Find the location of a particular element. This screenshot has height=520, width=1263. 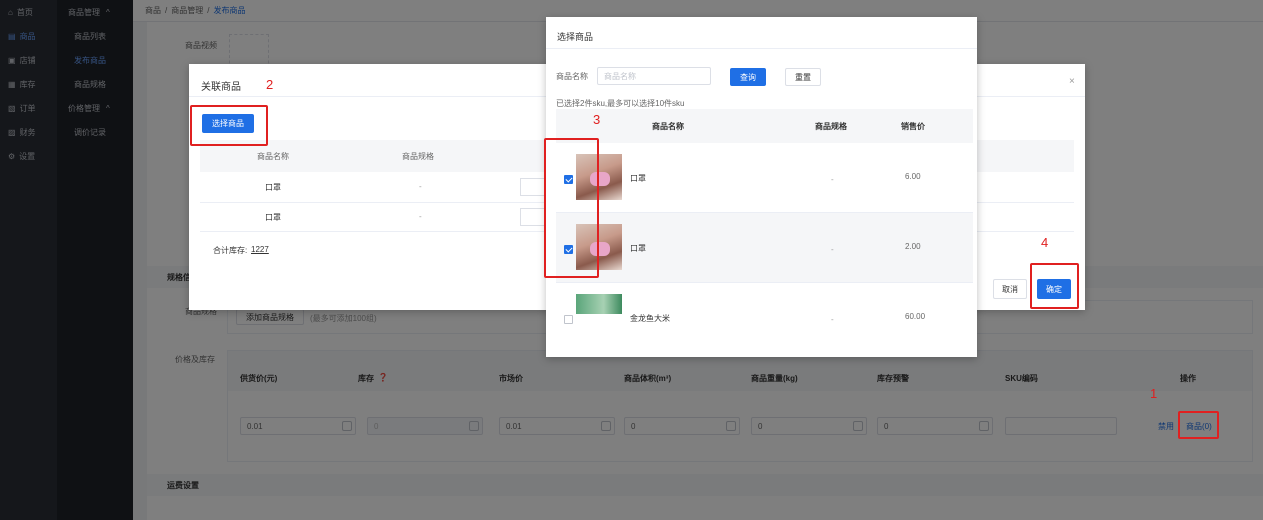

close-icon: × is located at coordinates (1072, 81).